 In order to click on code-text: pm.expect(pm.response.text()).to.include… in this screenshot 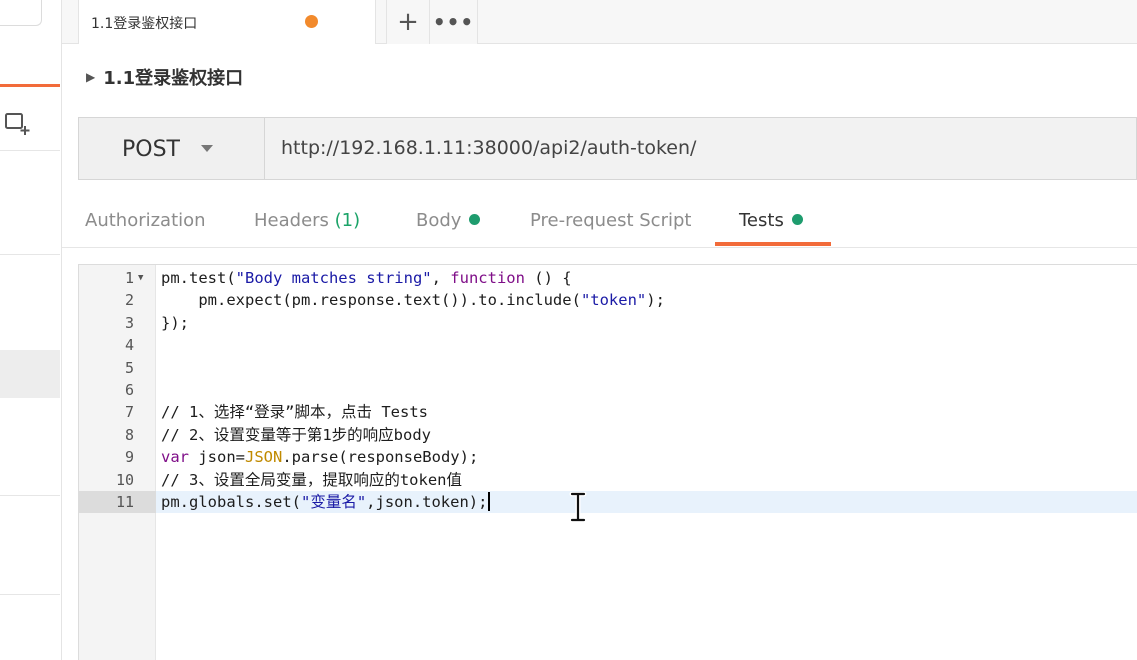, I will do `click(413, 300)`.